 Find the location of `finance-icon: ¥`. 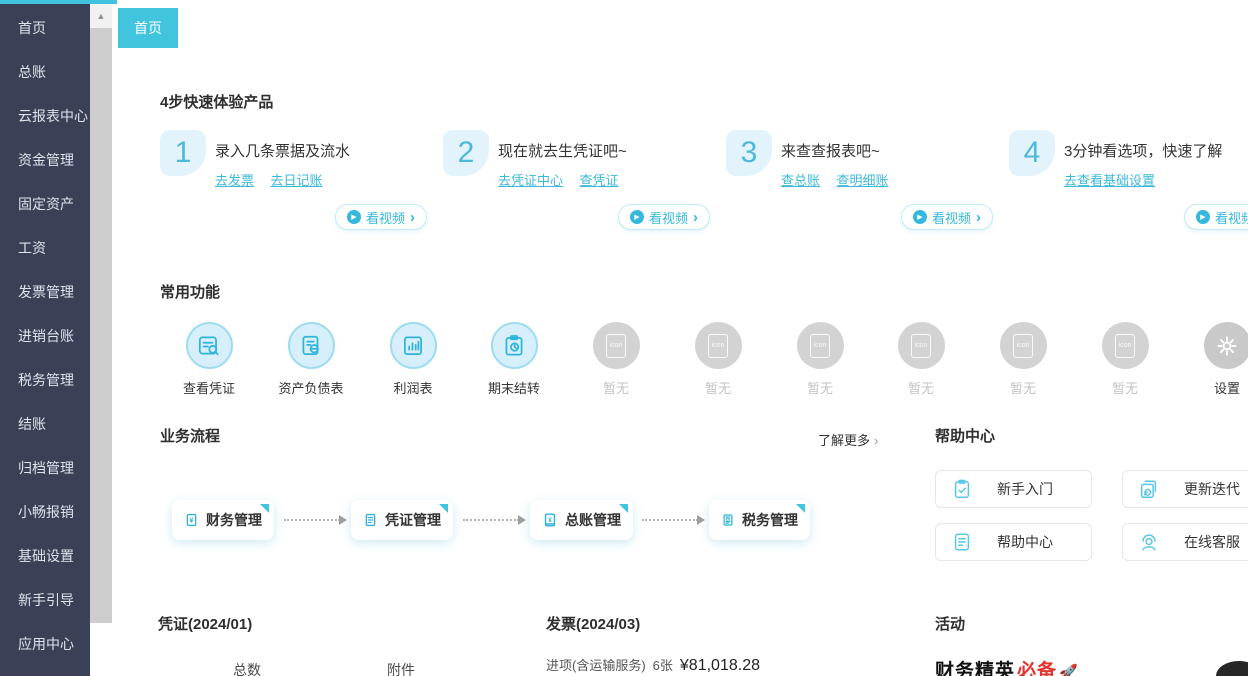

finance-icon: ¥ is located at coordinates (191, 520).